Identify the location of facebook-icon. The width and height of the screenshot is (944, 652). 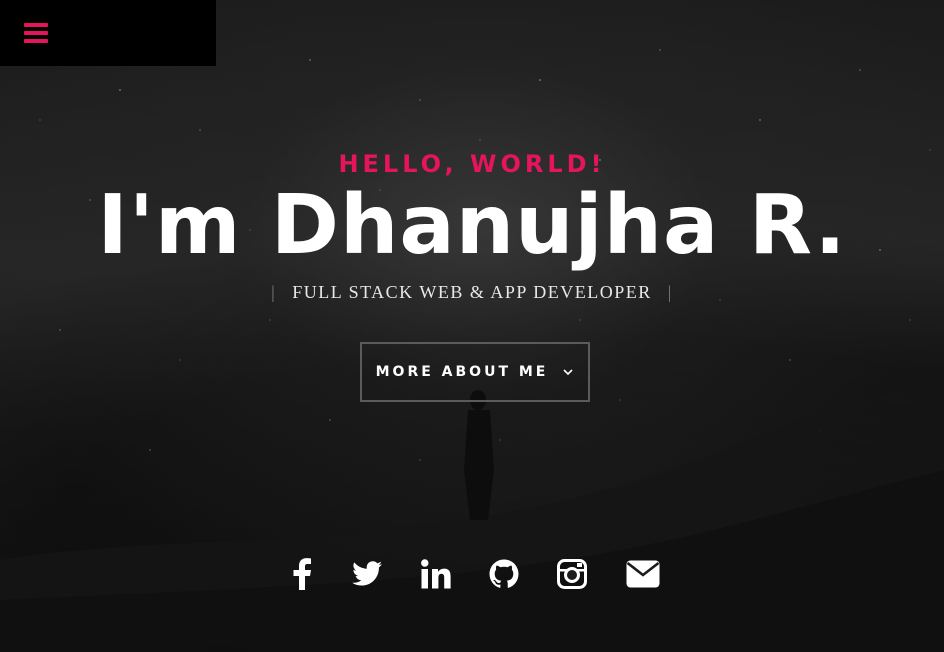
(302, 574).